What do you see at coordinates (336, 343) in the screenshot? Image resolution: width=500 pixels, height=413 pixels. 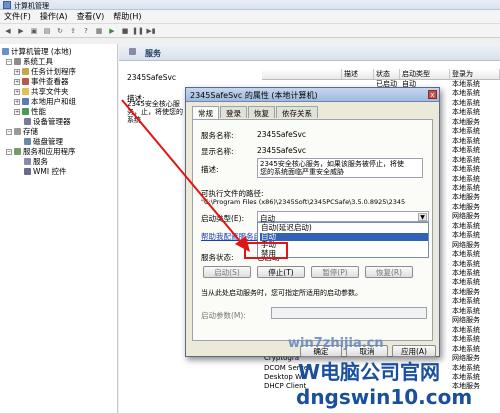 I see `watermark-url: win7zhijia.cn` at bounding box center [336, 343].